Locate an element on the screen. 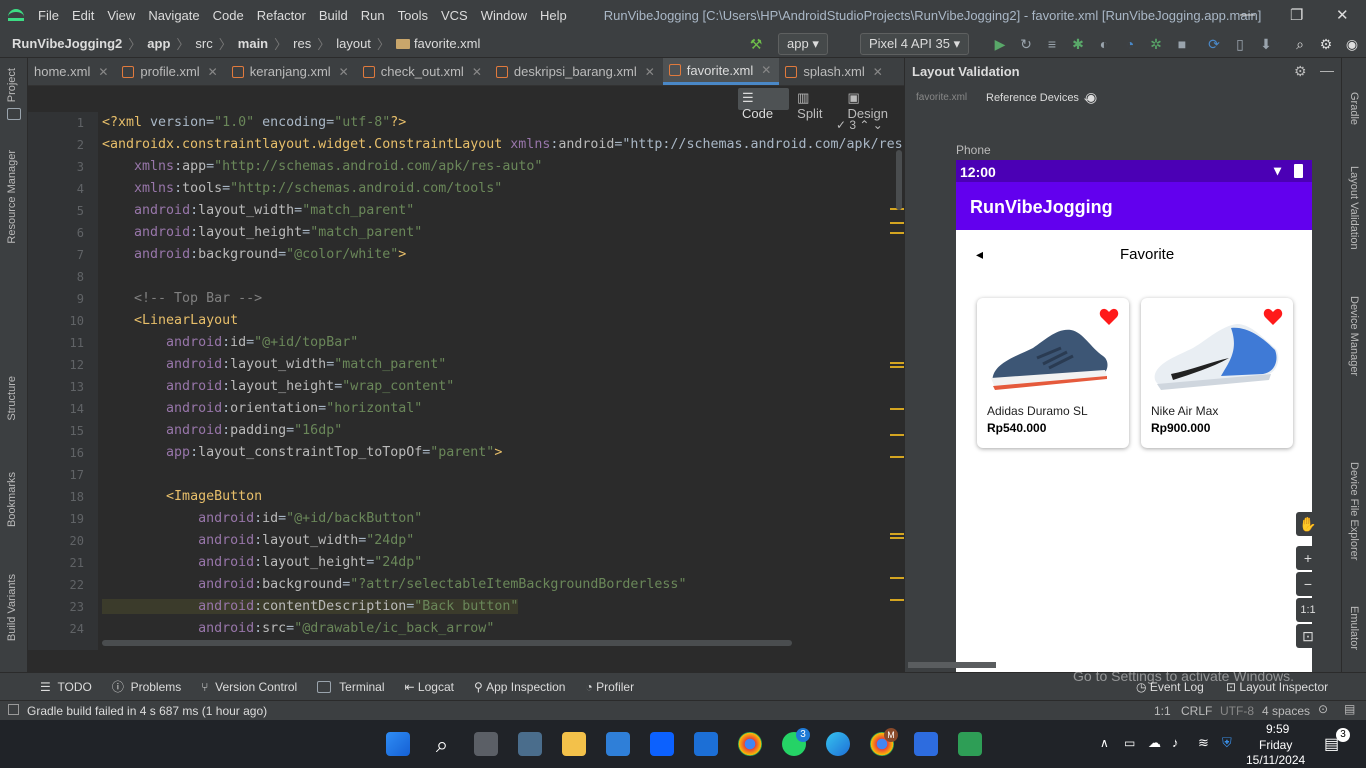  product-card: Nike Air Max Rp900.000 is located at coordinates (1217, 373).